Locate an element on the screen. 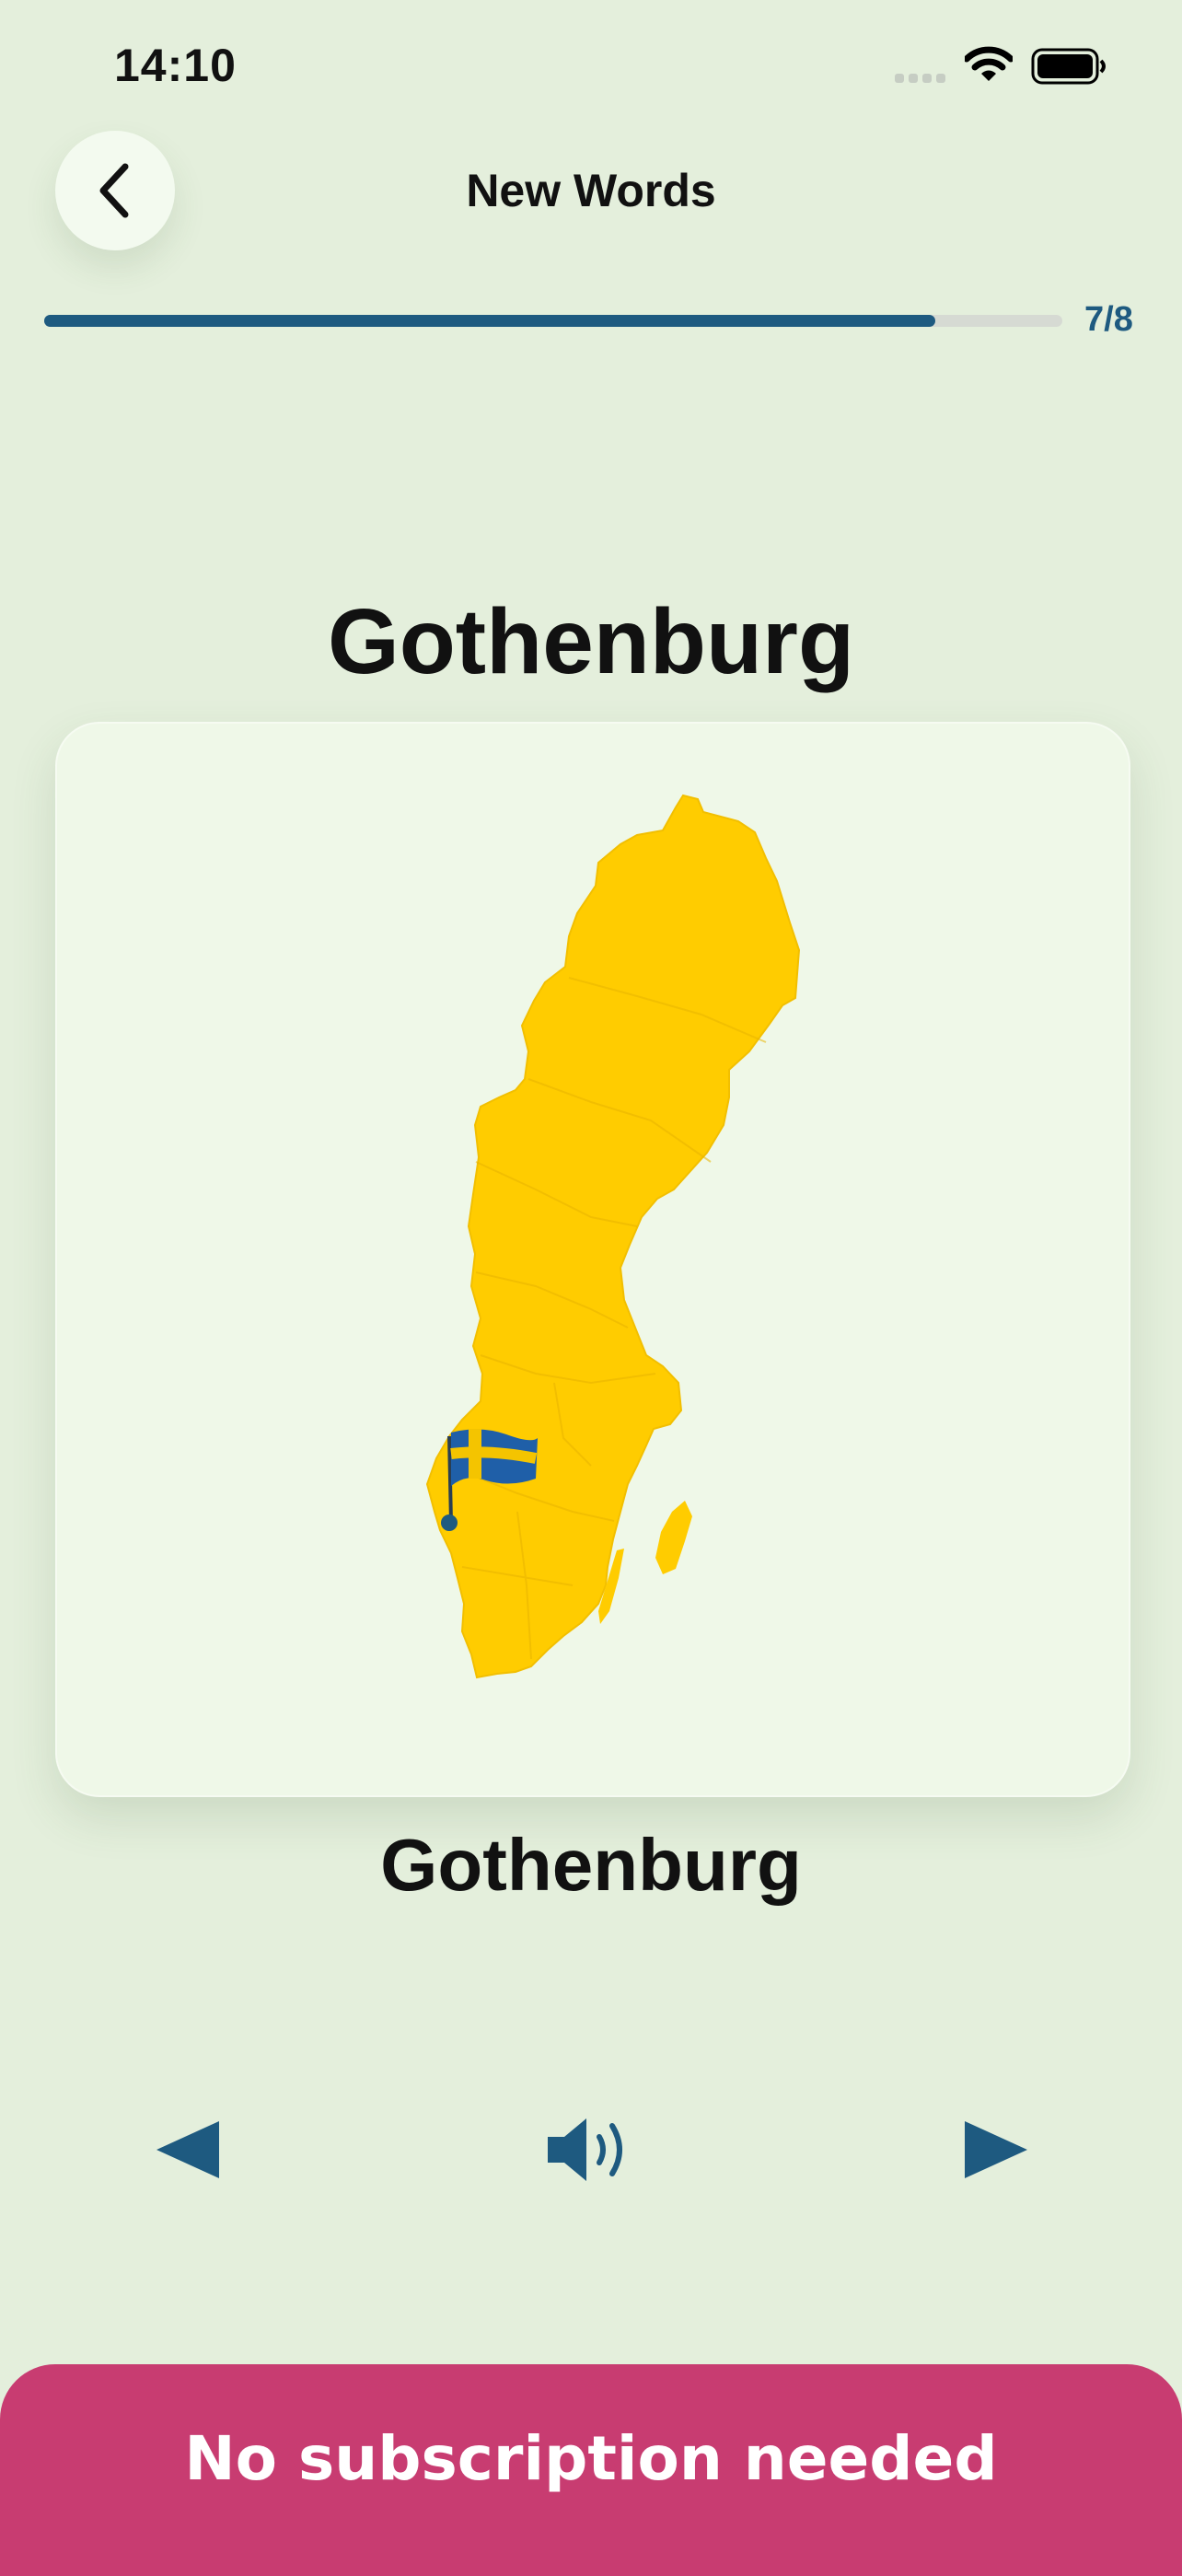  next-button is located at coordinates (996, 2149).